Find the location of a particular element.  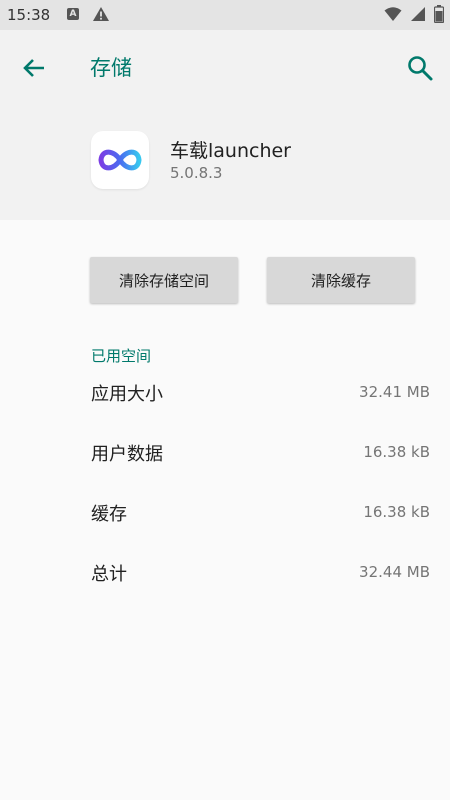

app-infinity-icon is located at coordinates (120, 160).